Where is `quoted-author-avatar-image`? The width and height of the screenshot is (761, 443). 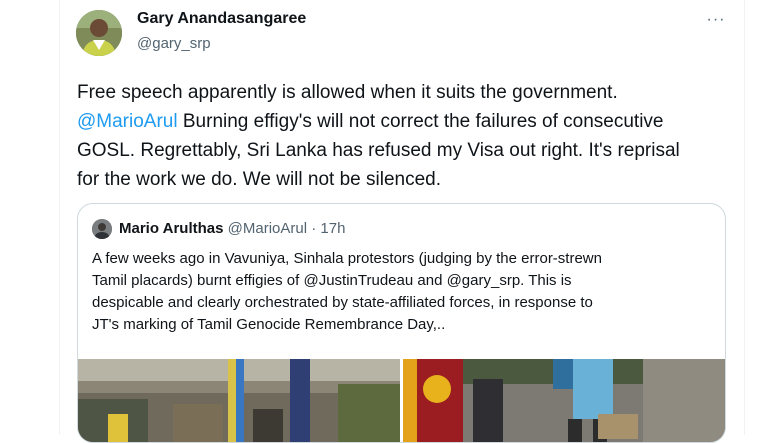 quoted-author-avatar-image is located at coordinates (102, 229).